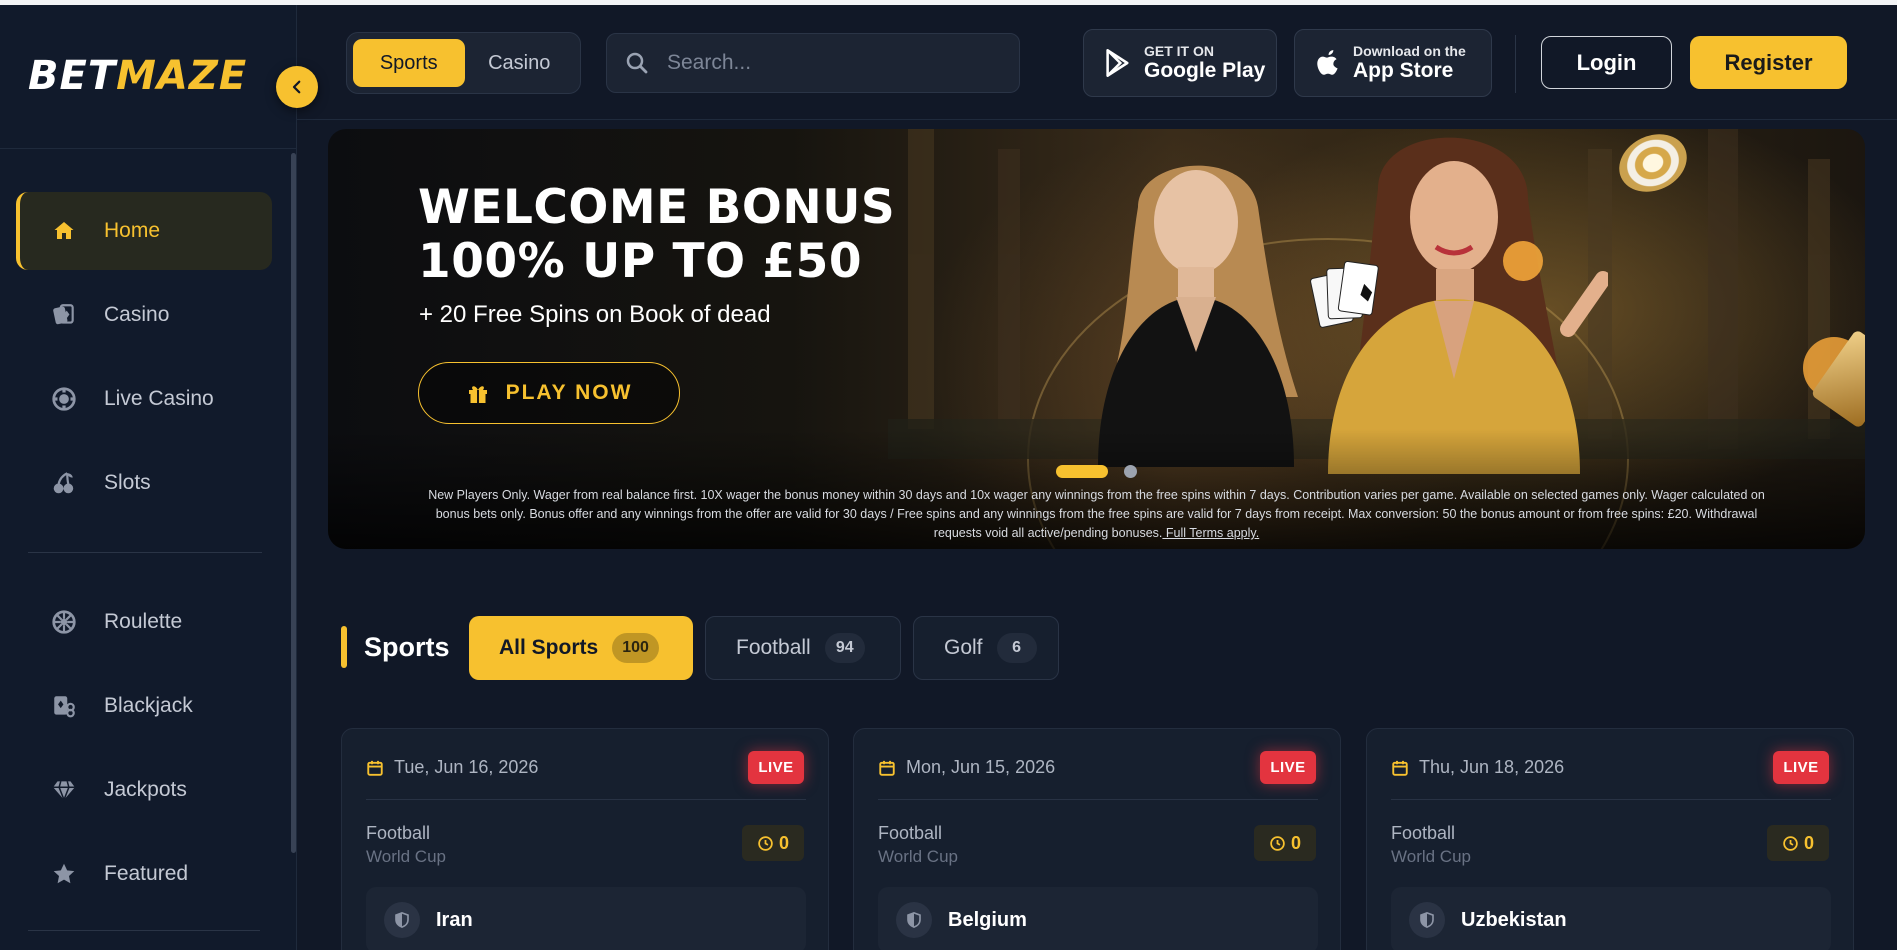 Image resolution: width=1897 pixels, height=950 pixels. I want to click on filter-count-badge: 100, so click(635, 648).